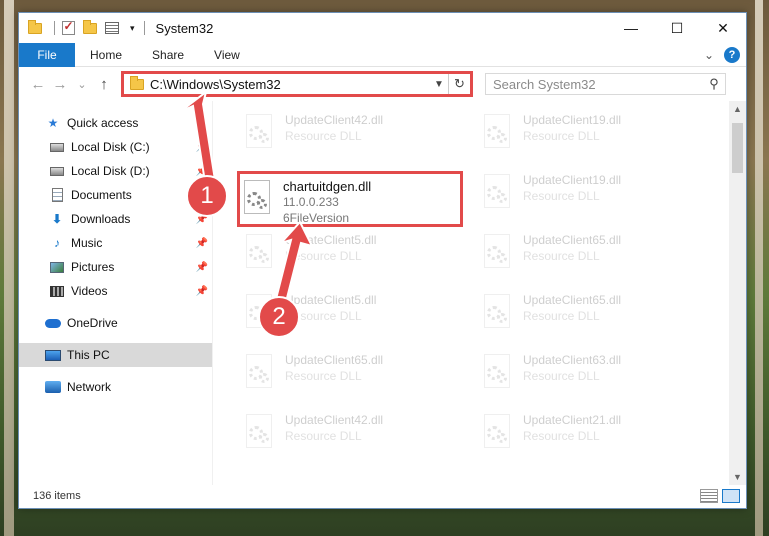  Describe the element at coordinates (47, 54) in the screenshot. I see `tab-file: File` at that location.